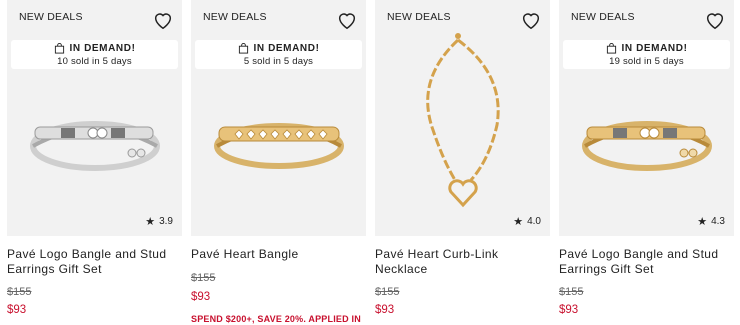  I want to click on rating-value: 4.3, so click(718, 221).